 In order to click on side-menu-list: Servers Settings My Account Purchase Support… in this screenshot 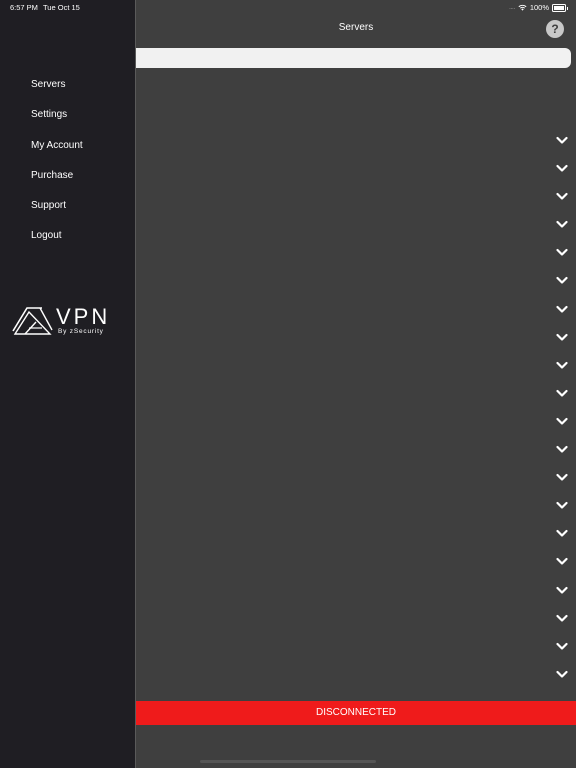, I will do `click(57, 170)`.